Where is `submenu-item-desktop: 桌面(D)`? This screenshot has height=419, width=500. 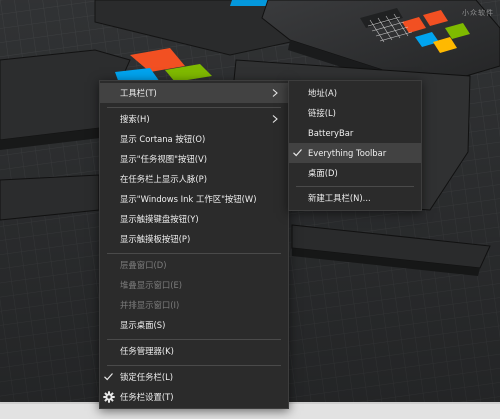 submenu-item-desktop: 桌面(D) is located at coordinates (355, 173).